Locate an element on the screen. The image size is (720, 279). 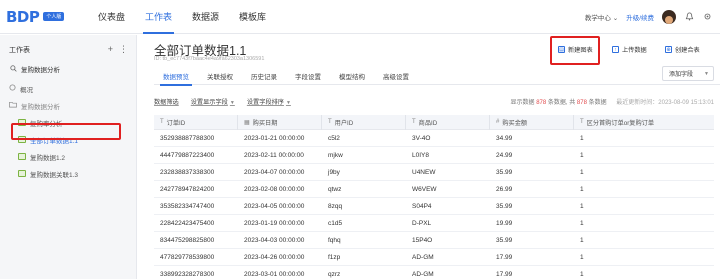
table-cell: 19.99 is located at coordinates (504, 223).